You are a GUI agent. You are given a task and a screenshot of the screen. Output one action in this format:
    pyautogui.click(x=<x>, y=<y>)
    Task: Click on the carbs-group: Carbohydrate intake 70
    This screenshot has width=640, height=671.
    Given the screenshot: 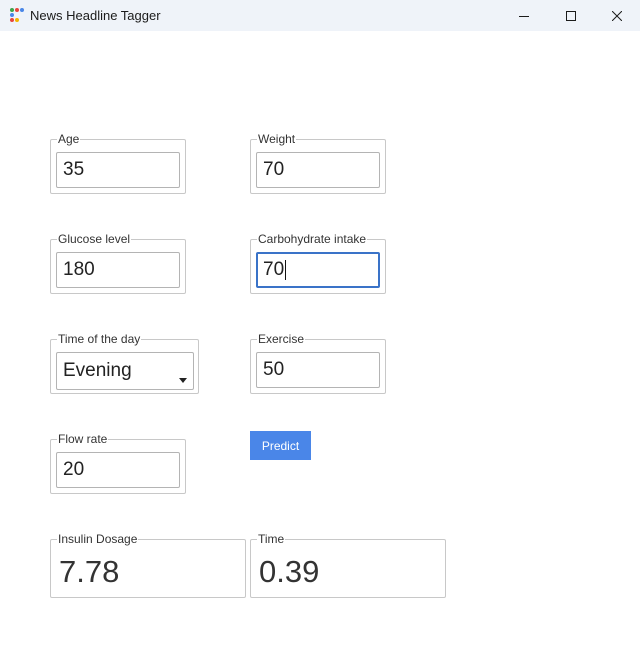 What is the action you would take?
    pyautogui.click(x=318, y=263)
    